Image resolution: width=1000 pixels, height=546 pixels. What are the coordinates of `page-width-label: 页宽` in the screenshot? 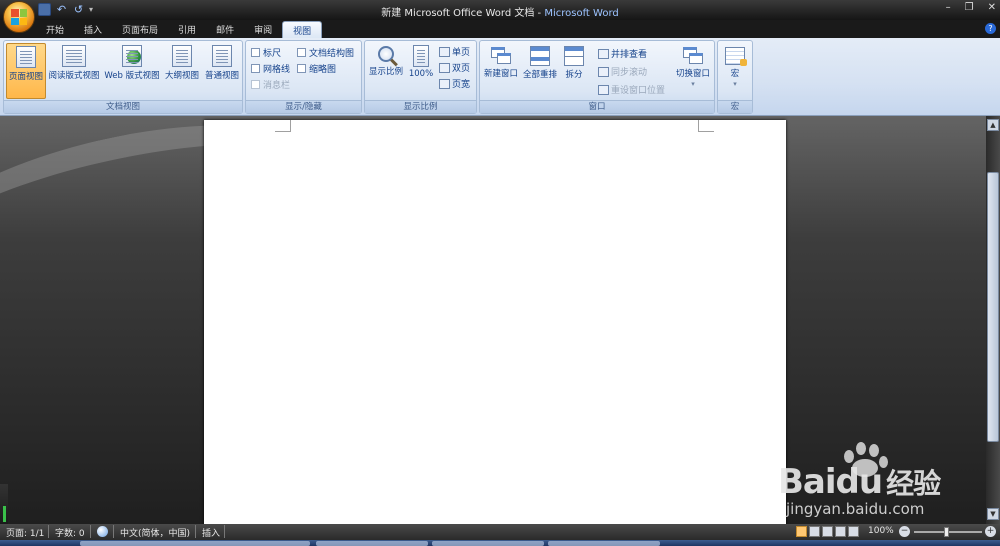 It's located at (461, 85).